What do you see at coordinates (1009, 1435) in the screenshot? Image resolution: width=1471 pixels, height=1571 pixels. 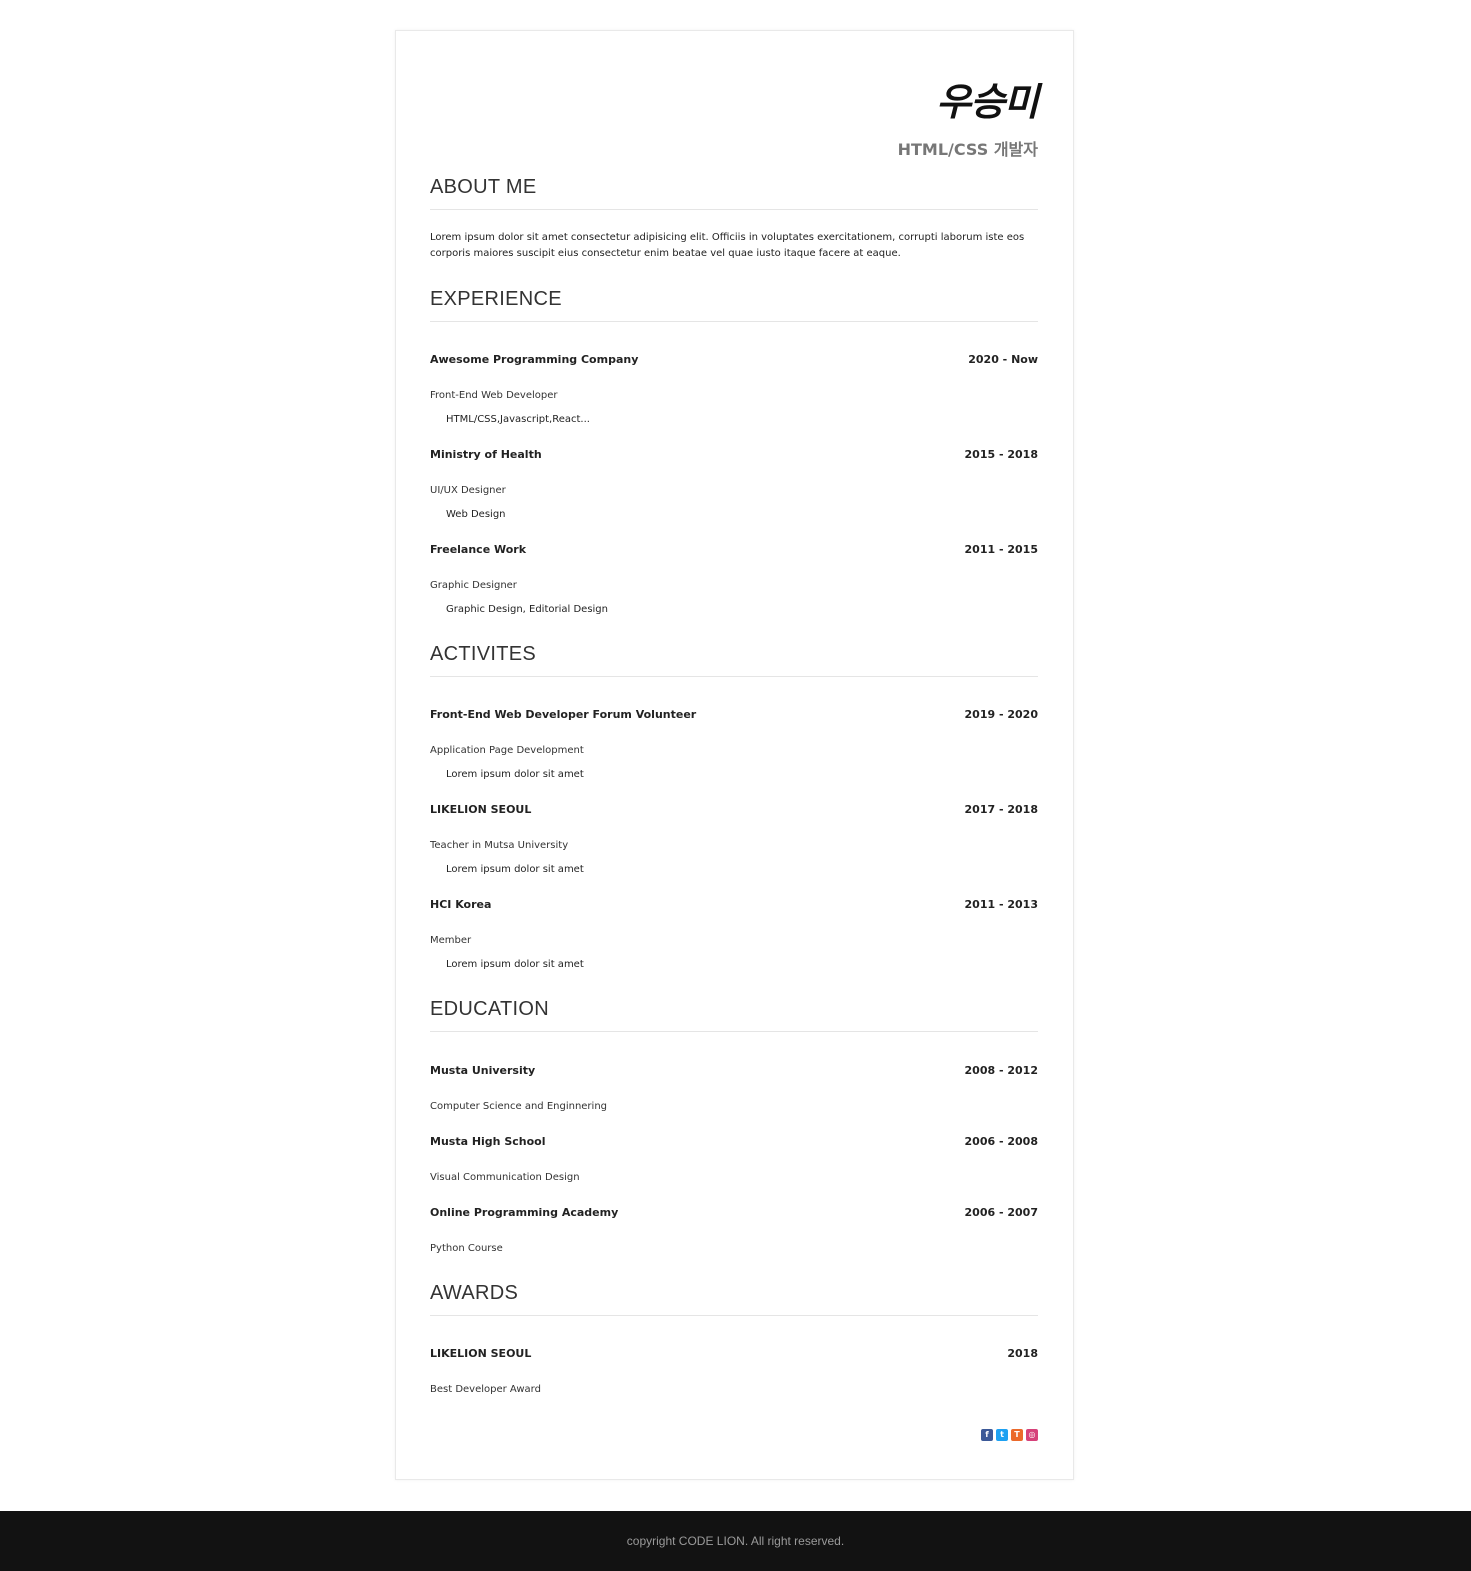 I see `social-links: f t T ◎` at bounding box center [1009, 1435].